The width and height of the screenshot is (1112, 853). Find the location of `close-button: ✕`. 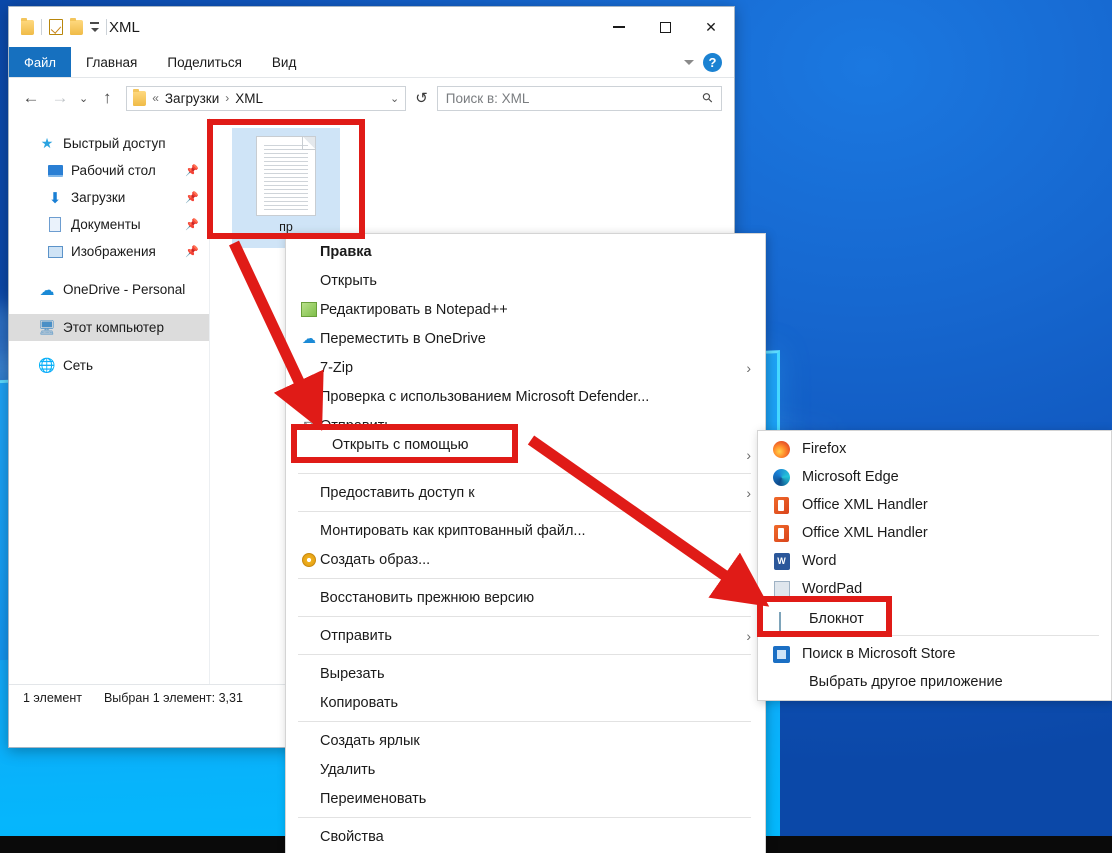

close-button: ✕ is located at coordinates (711, 27).